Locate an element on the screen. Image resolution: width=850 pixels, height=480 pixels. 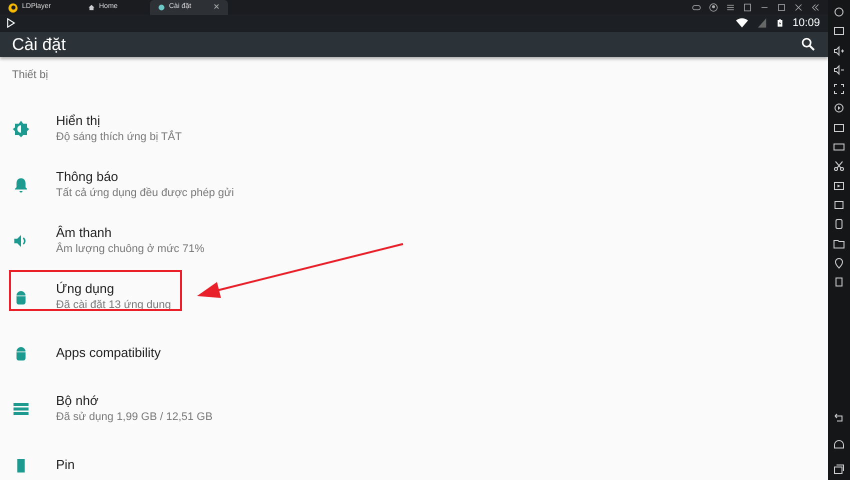
maximize-icon is located at coordinates (781, 7).